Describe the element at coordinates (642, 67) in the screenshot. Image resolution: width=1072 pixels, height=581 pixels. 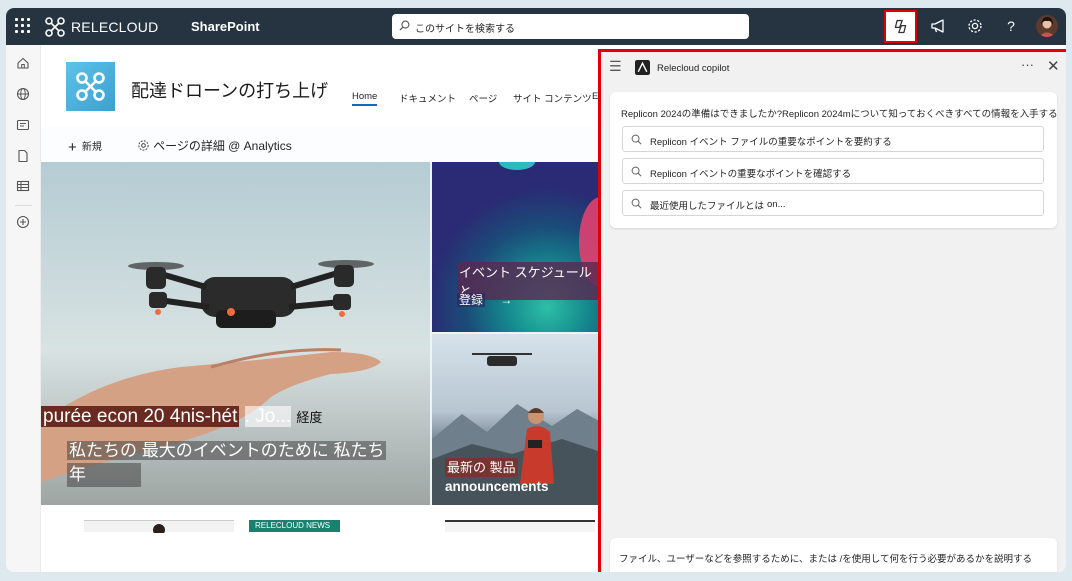
I see `copilot-app-icon` at that location.